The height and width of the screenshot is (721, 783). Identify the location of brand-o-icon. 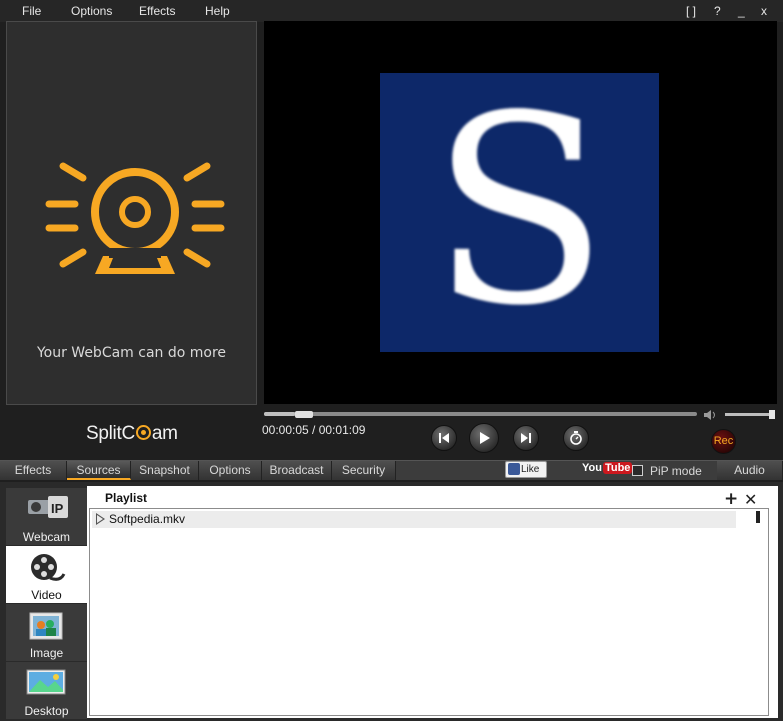
(143, 432).